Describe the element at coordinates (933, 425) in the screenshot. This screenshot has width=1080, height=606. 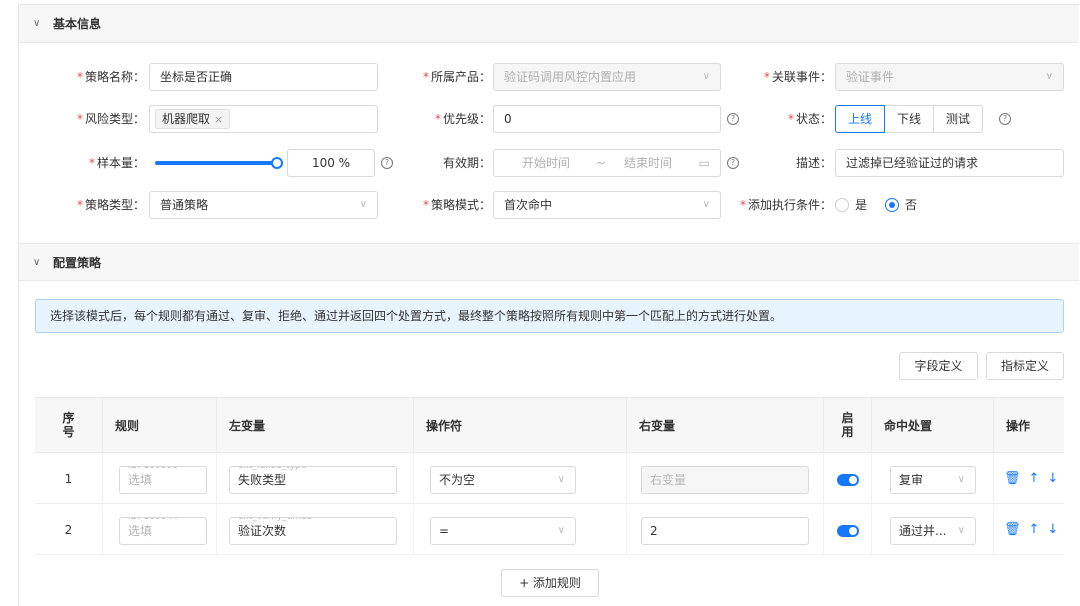
I see `col-hit-header: 命中处置` at that location.